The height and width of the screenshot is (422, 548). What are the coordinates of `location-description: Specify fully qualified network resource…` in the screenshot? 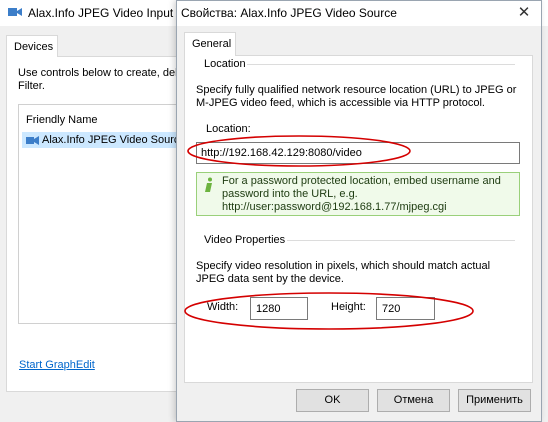 It's located at (356, 96).